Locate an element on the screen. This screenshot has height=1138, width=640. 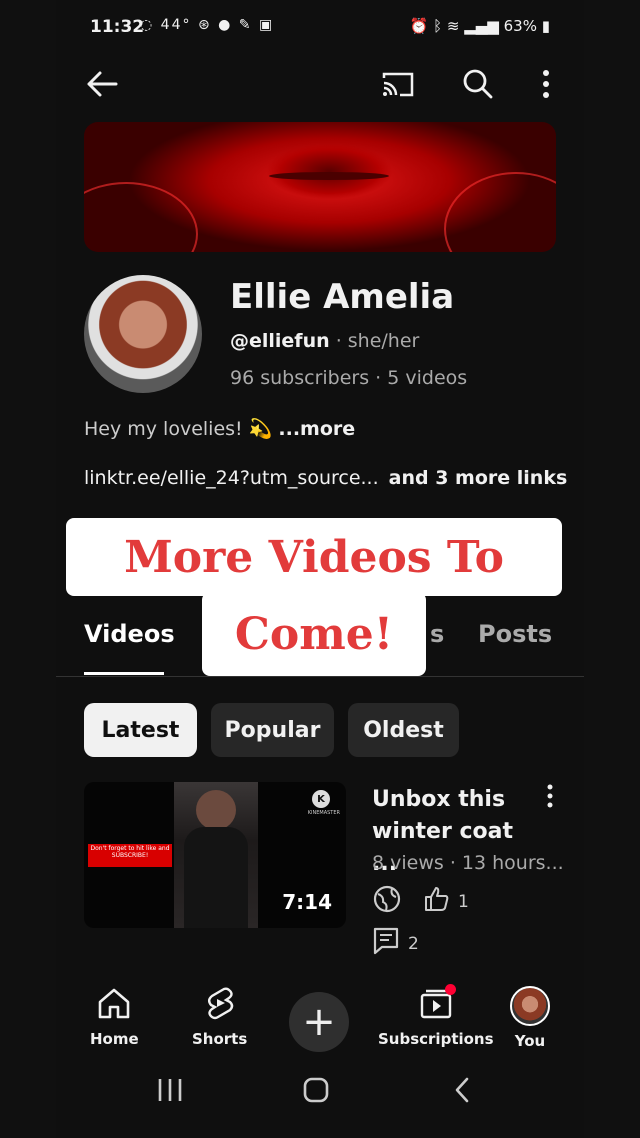
bottom-navigation: Home Shorts + Subscriptions You is located at coordinates (320, 1012).